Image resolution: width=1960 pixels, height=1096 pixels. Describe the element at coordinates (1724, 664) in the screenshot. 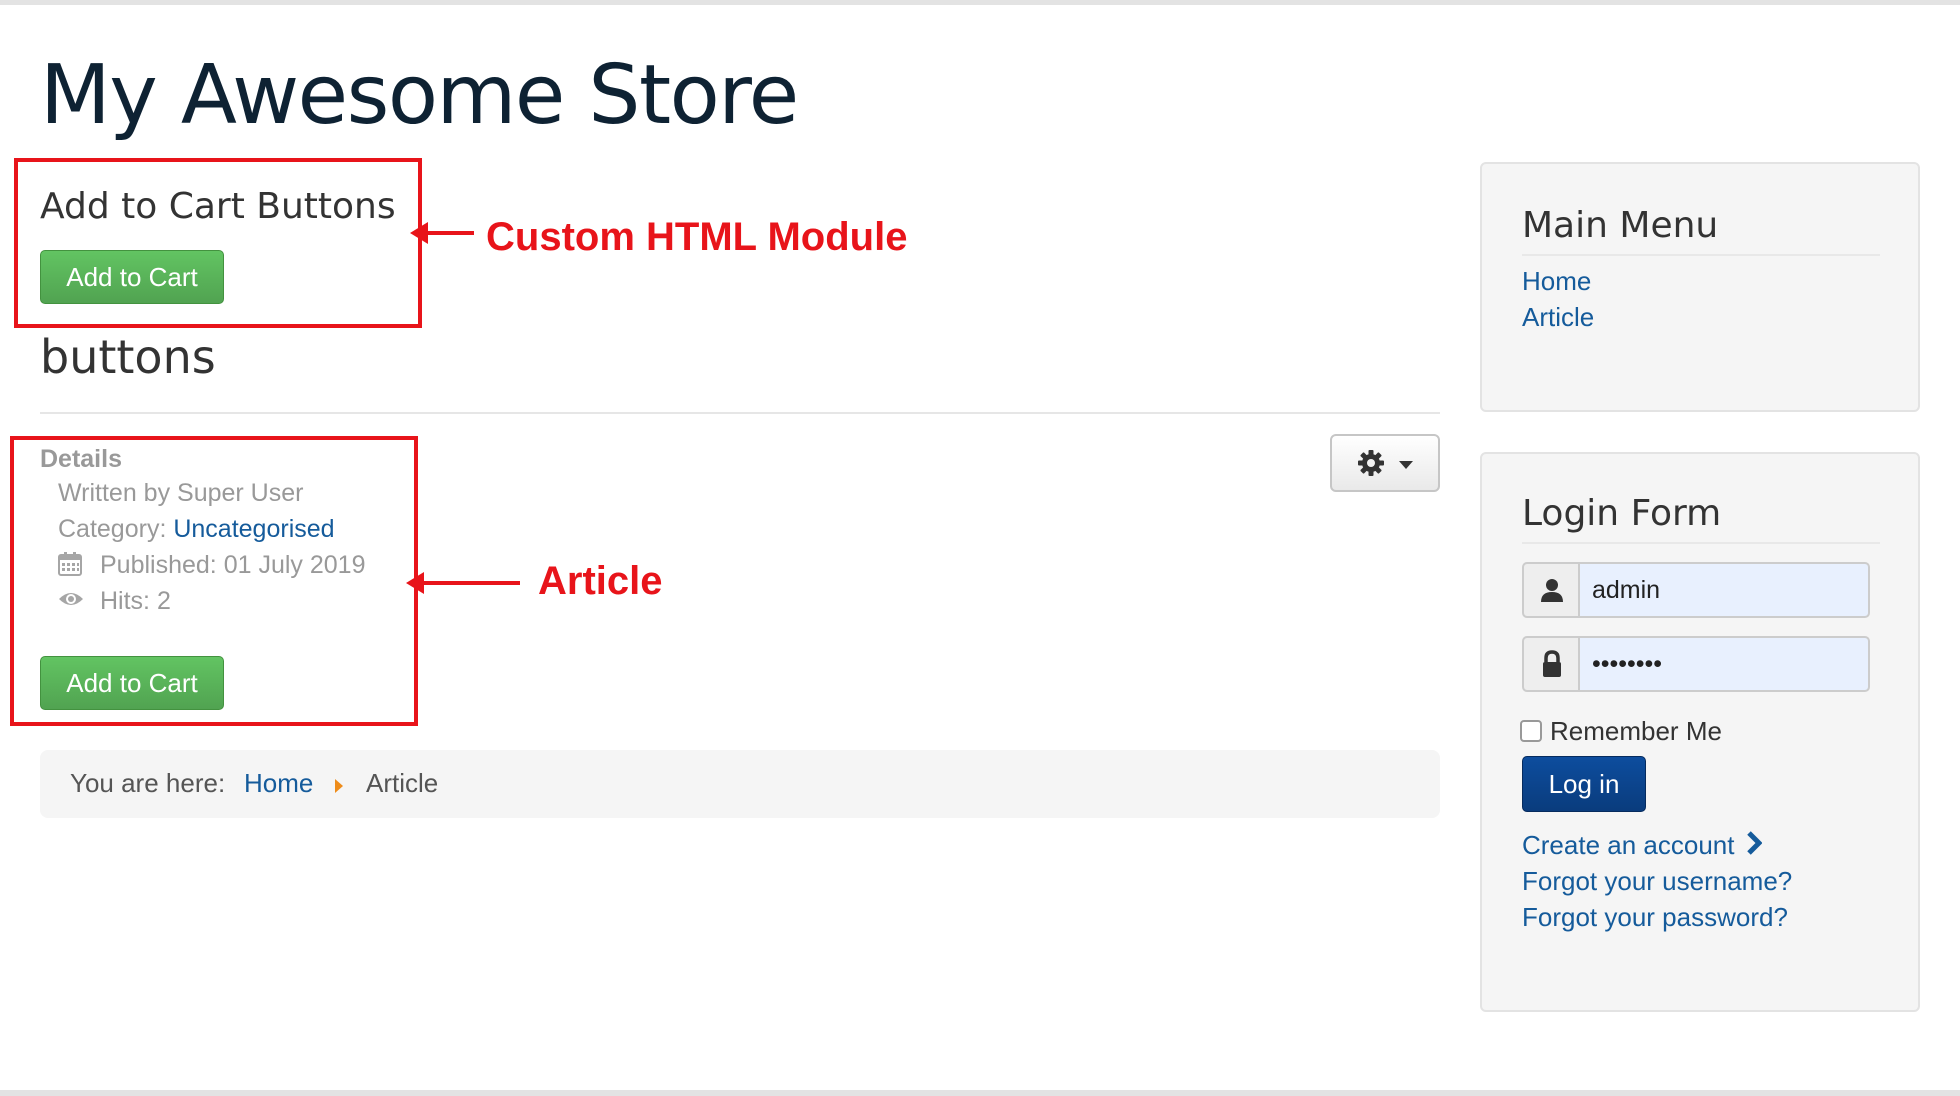

I see `password-field` at that location.